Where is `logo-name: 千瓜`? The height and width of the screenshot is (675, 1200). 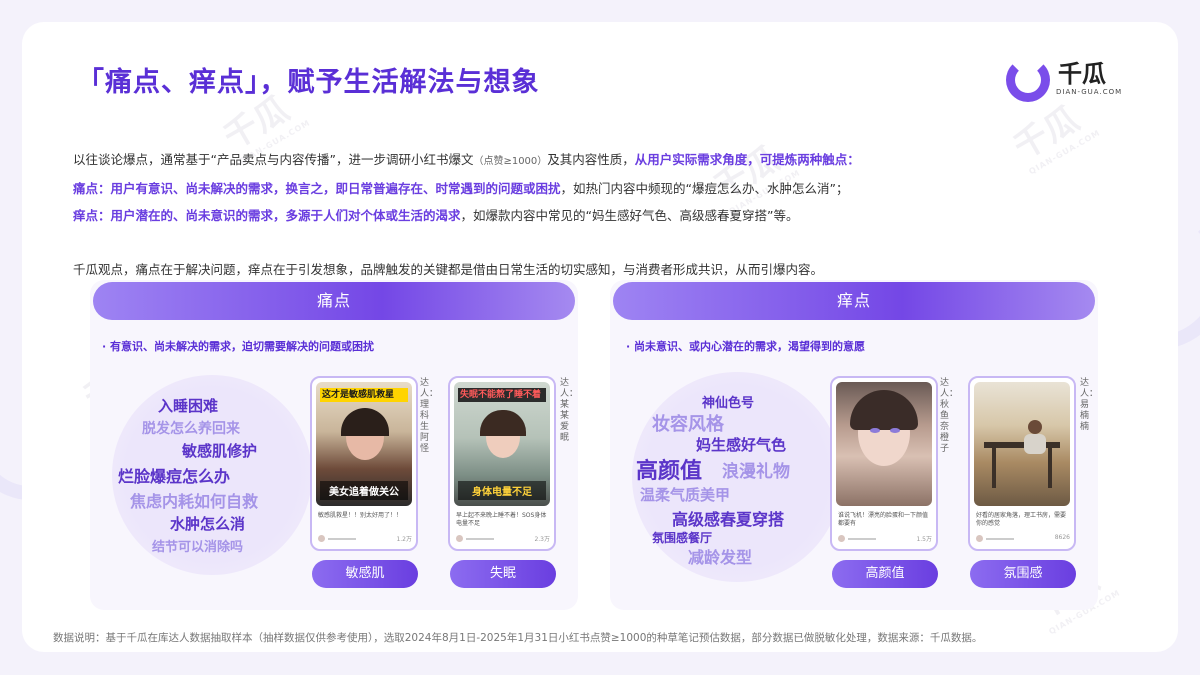
logo-name: 千瓜 is located at coordinates (1082, 74).